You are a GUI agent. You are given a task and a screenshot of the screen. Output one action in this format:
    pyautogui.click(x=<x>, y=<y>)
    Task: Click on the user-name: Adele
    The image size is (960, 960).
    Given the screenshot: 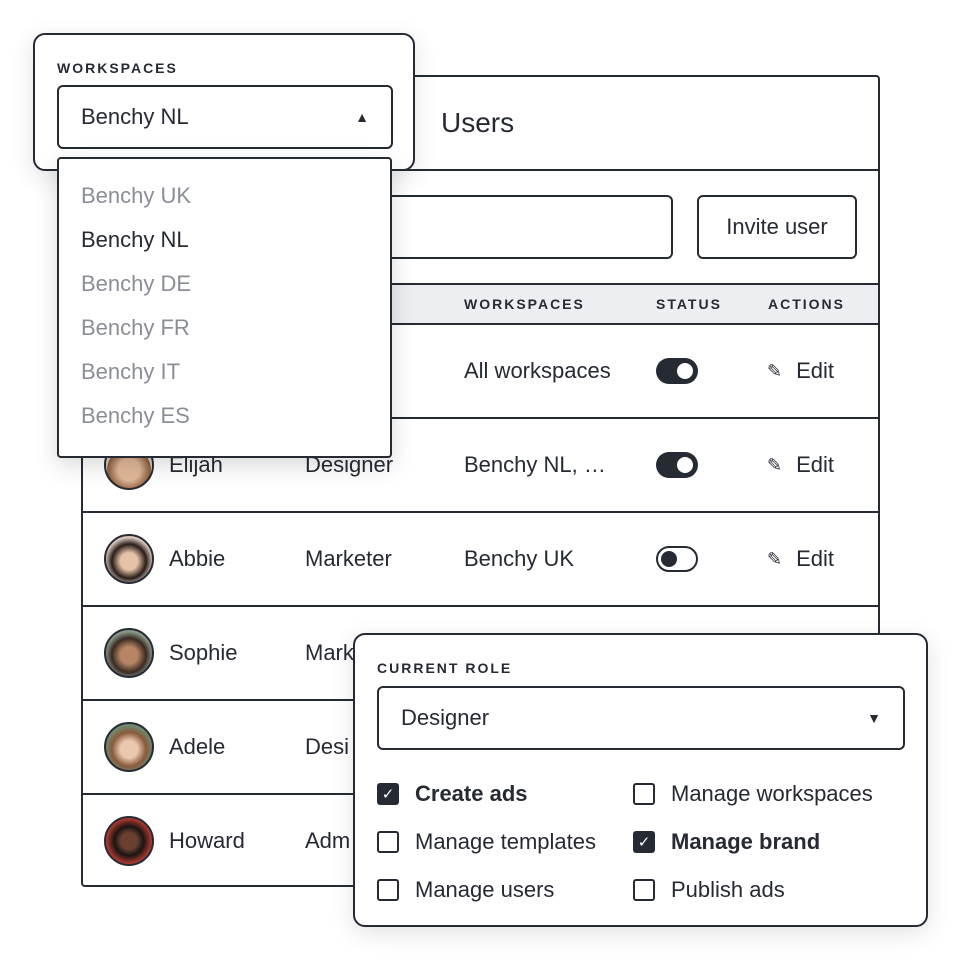 What is the action you would take?
    pyautogui.click(x=197, y=746)
    